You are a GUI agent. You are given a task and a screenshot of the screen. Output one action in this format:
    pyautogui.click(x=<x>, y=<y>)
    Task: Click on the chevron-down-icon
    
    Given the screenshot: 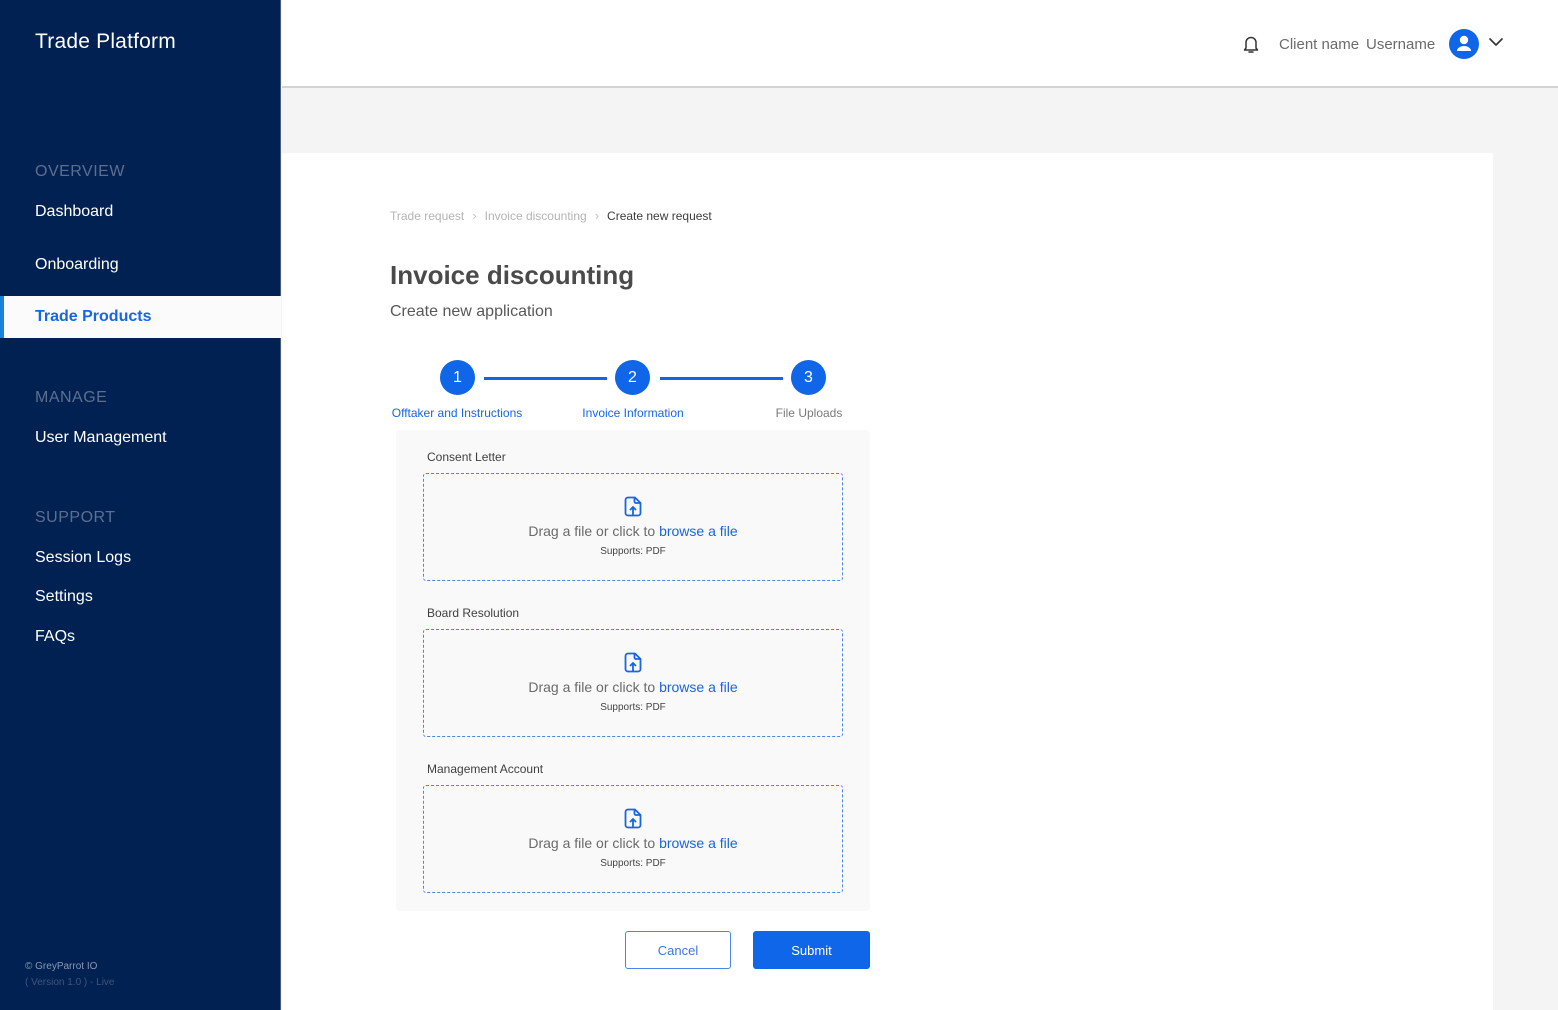 What is the action you would take?
    pyautogui.click(x=1496, y=42)
    